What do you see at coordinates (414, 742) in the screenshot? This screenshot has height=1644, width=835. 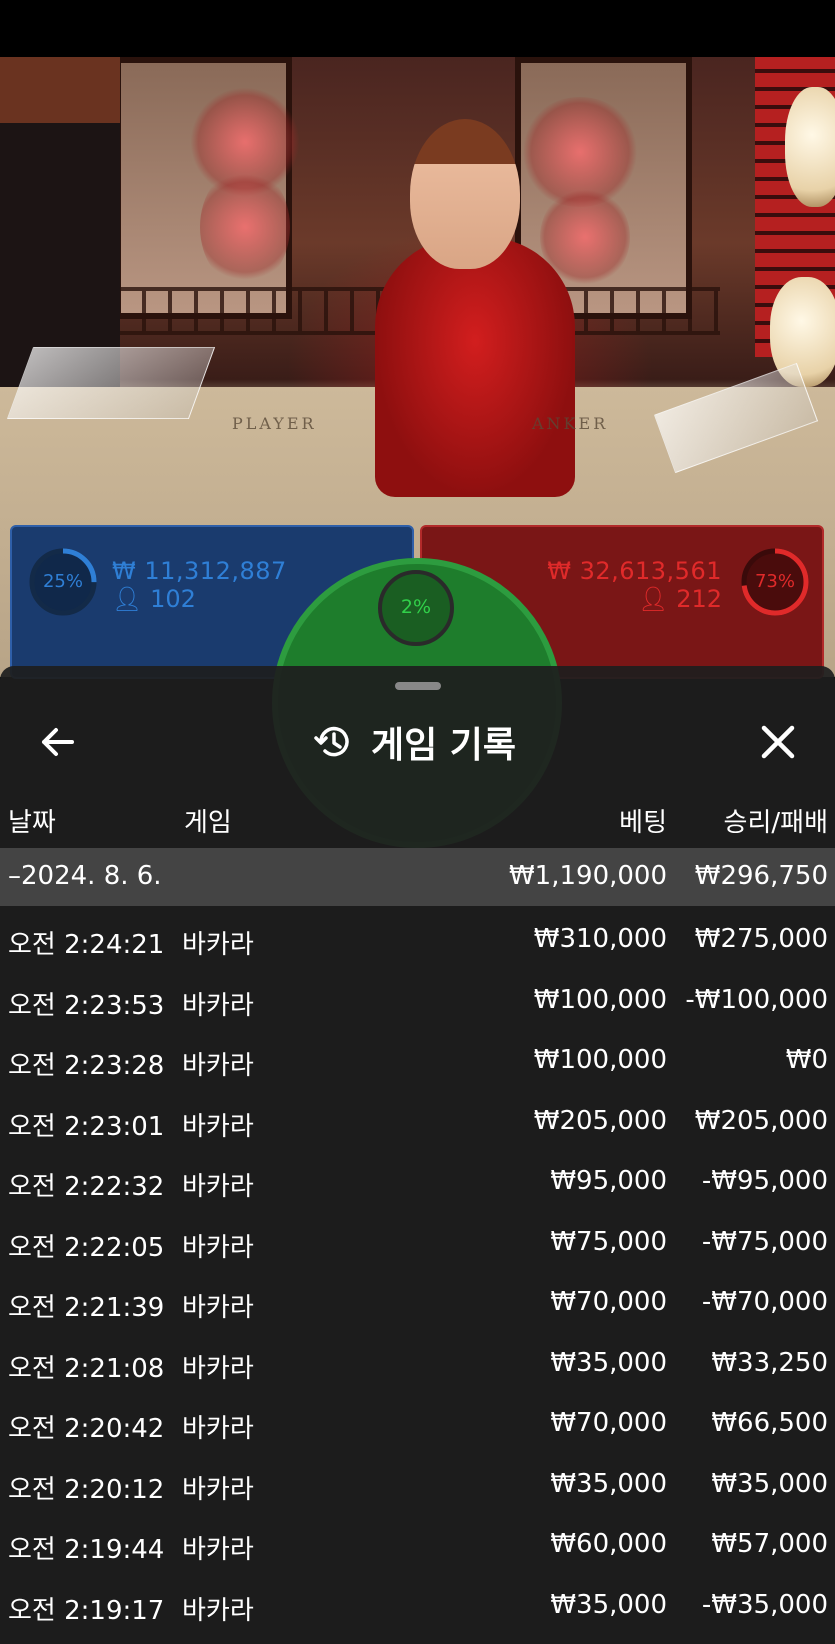 I see `sheet-title-group: 게임 기록` at bounding box center [414, 742].